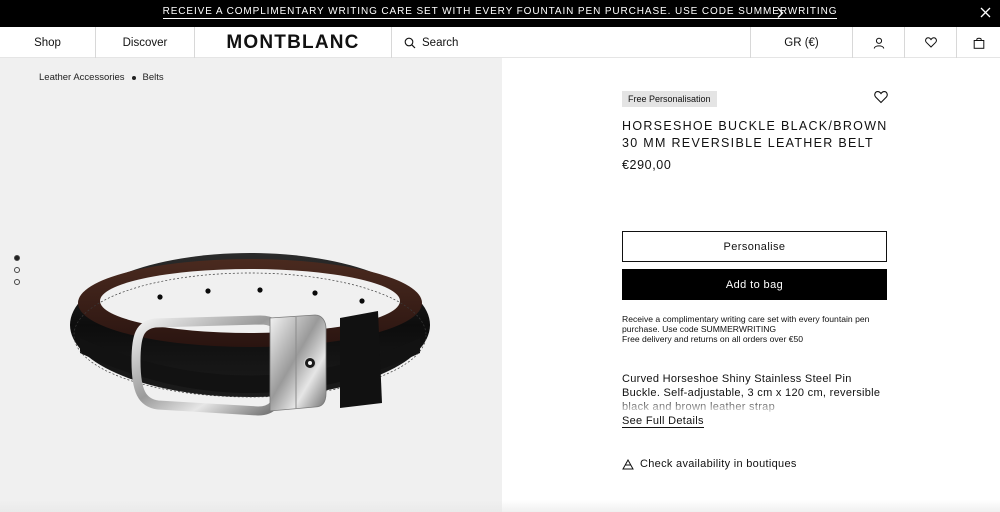 This screenshot has width=1000, height=512. I want to click on chevron-right-icon, so click(780, 13).